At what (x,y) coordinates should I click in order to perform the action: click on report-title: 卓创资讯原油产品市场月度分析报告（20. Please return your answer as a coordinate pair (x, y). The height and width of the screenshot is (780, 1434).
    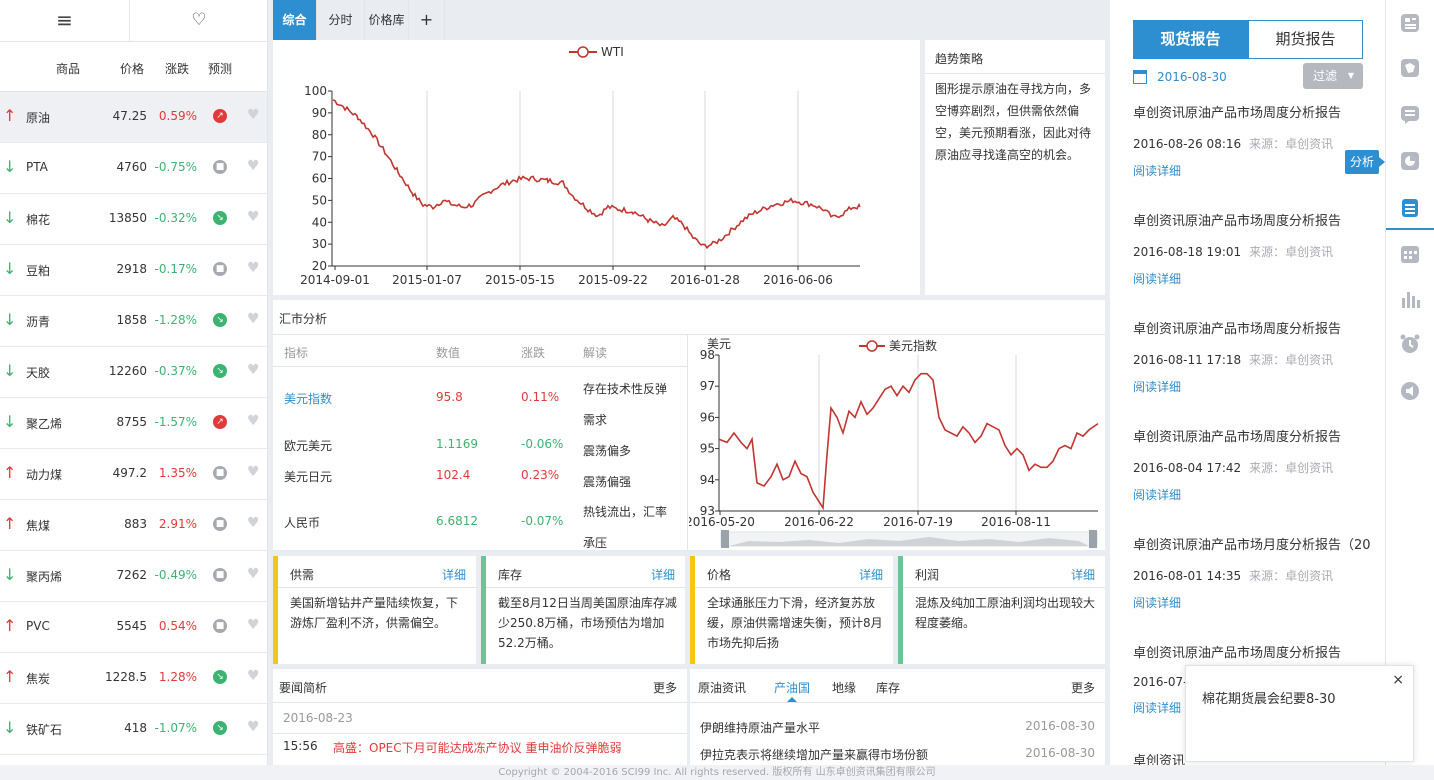
    Looking at the image, I should click on (1255, 543).